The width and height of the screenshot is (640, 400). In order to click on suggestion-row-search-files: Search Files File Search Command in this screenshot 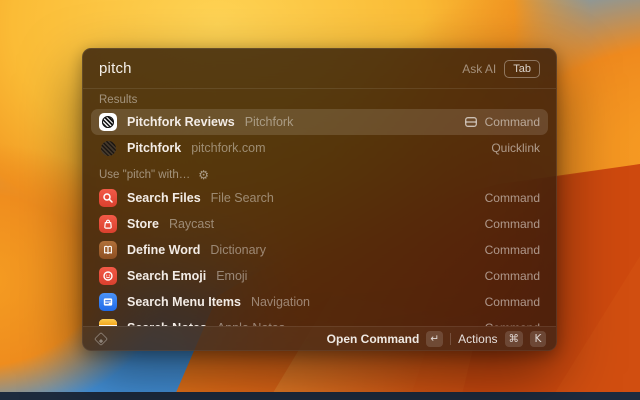, I will do `click(319, 198)`.